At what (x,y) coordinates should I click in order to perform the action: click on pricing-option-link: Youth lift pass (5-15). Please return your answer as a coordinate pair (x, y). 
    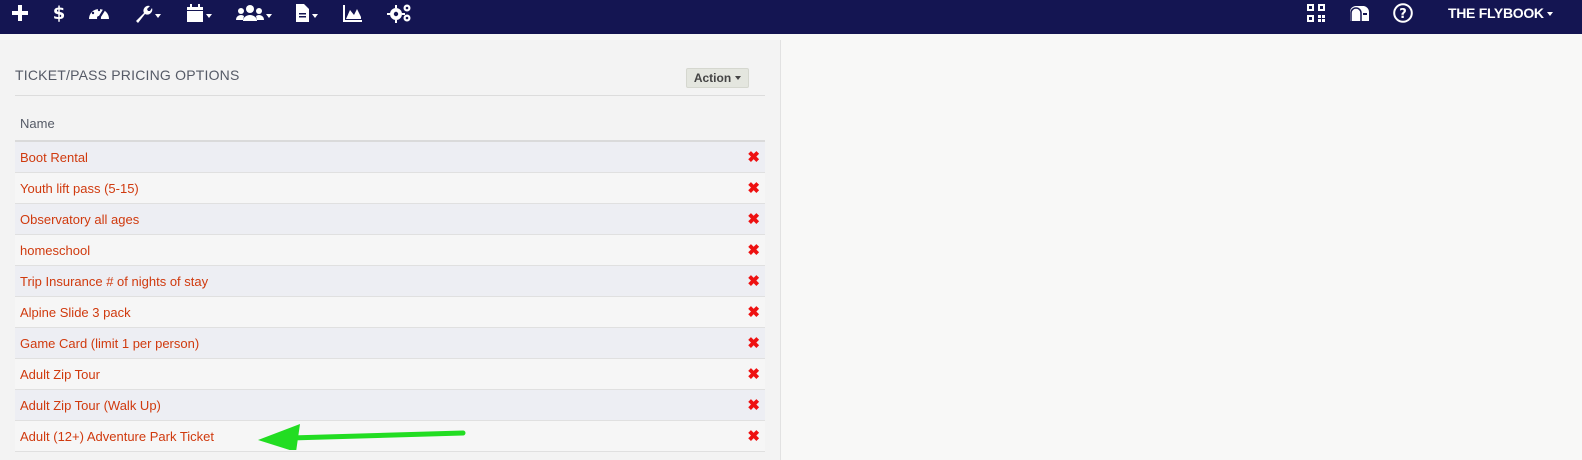
    Looking at the image, I should click on (79, 188).